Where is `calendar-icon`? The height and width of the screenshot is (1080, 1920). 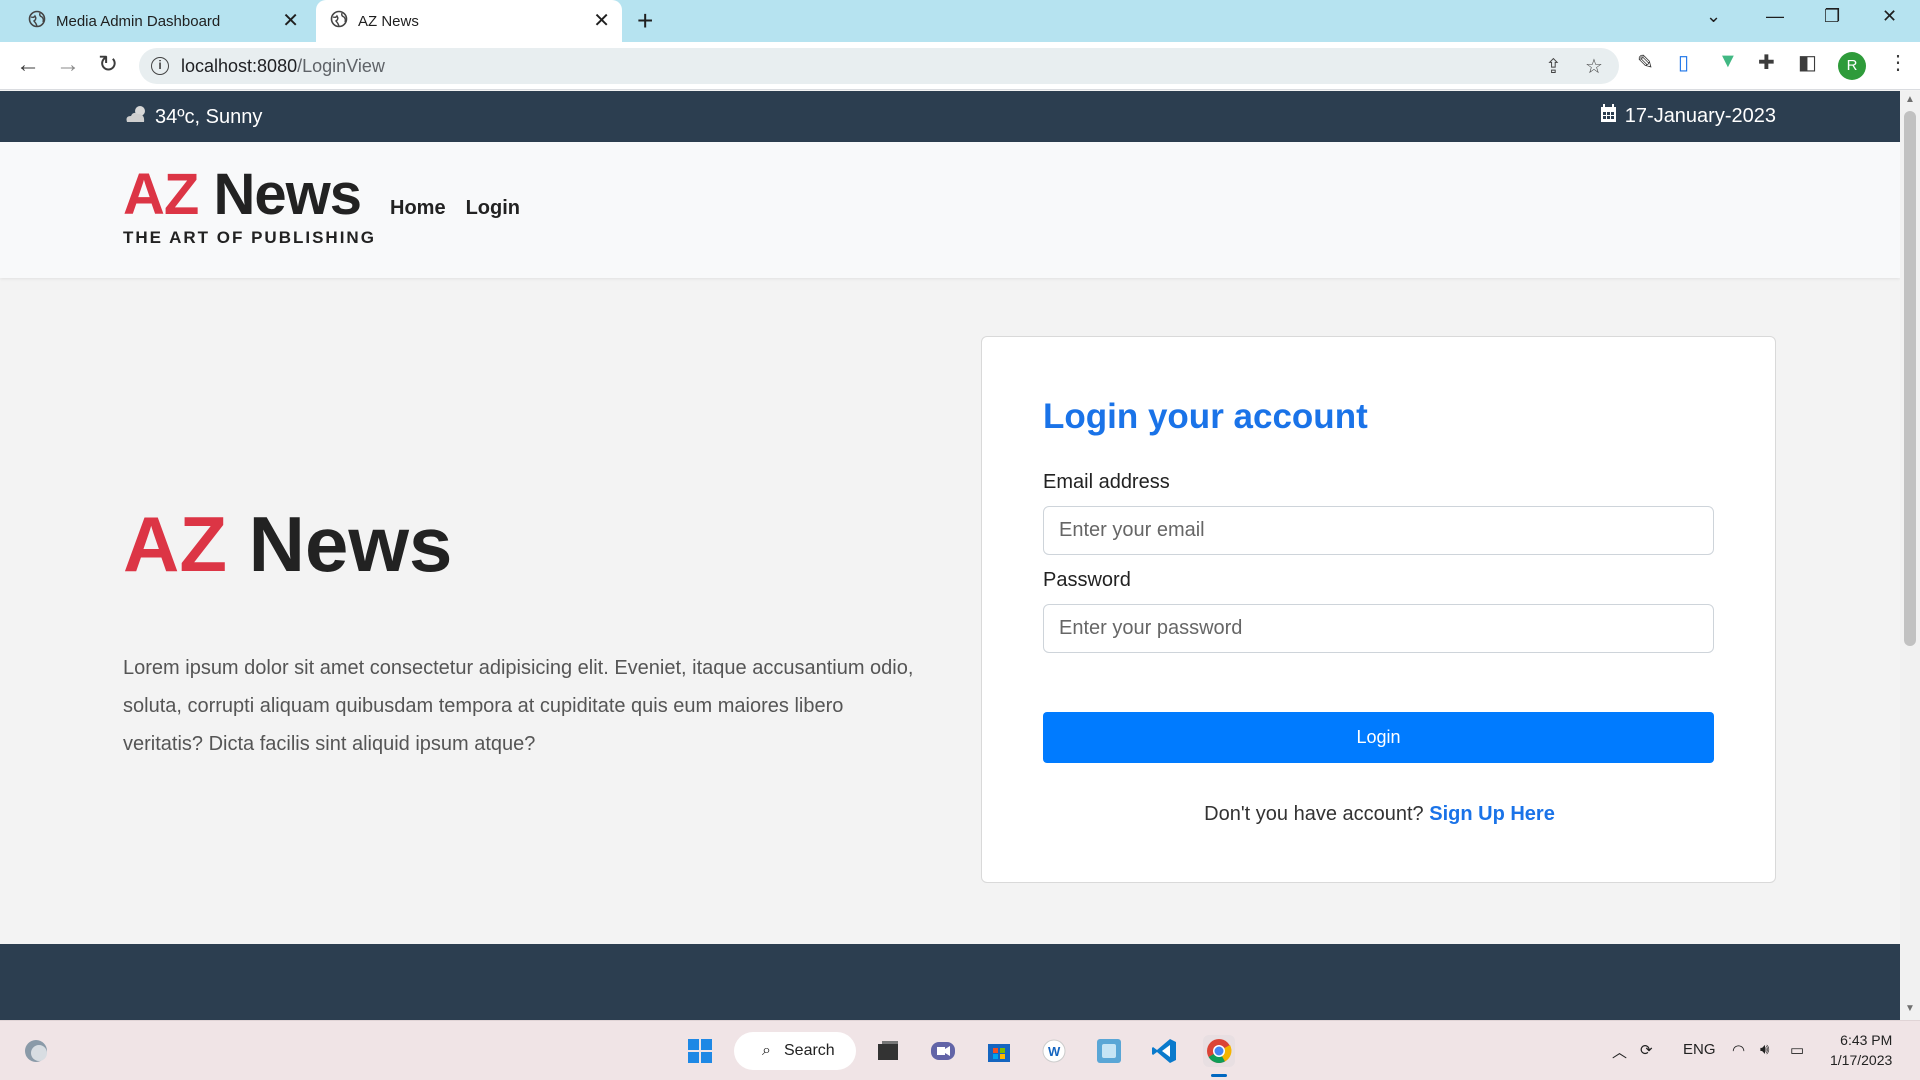 calendar-icon is located at coordinates (1608, 116).